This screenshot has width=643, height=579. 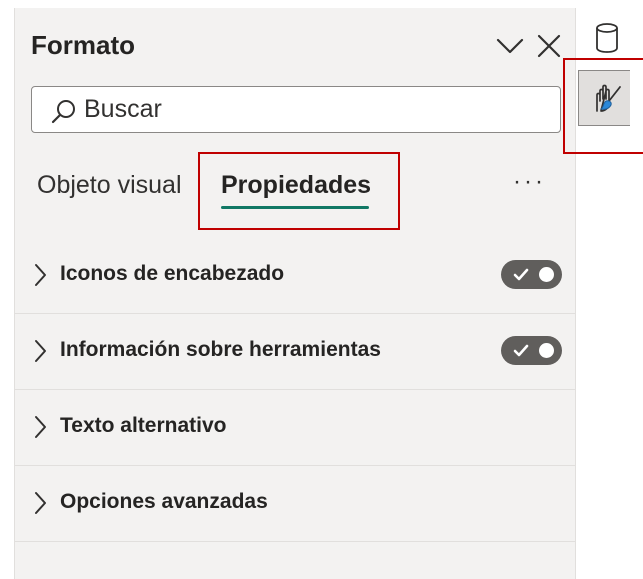 What do you see at coordinates (143, 425) in the screenshot?
I see `section-label: Texto alternativo` at bounding box center [143, 425].